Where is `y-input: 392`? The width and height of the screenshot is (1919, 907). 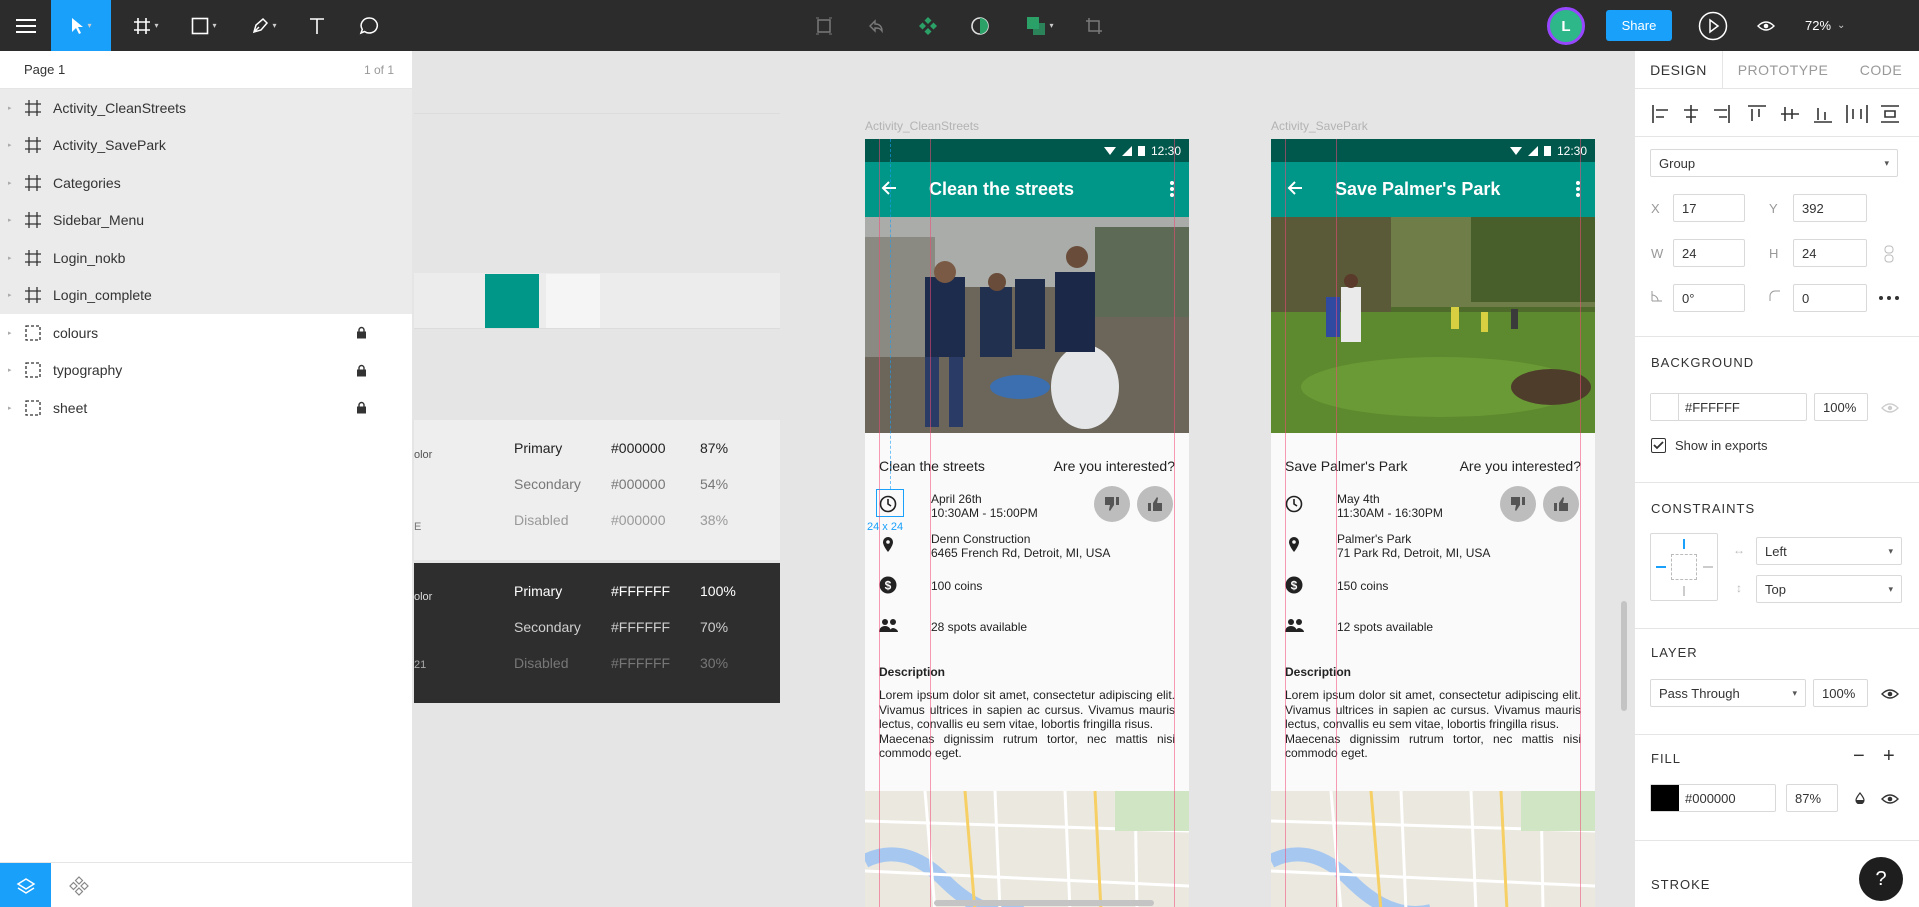 y-input: 392 is located at coordinates (1830, 208).